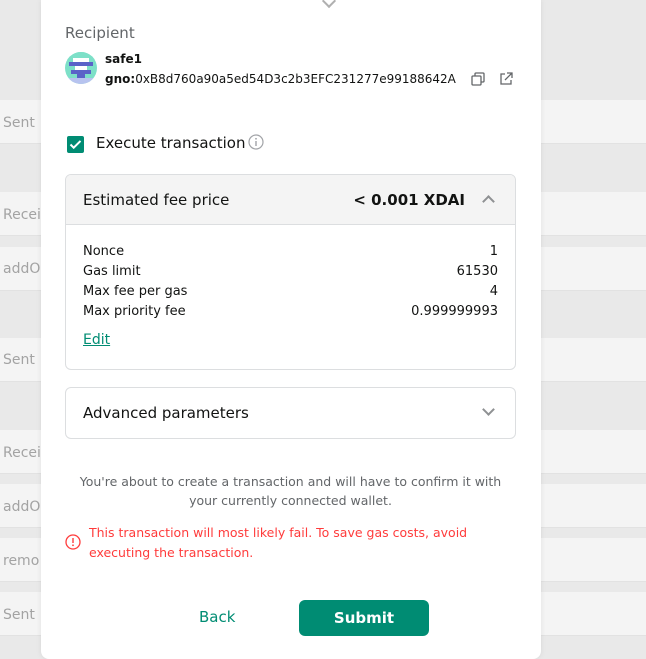 The width and height of the screenshot is (646, 659). What do you see at coordinates (290, 314) in the screenshot?
I see `fee-row-max-priority-fee: Max priority fee 0.999999993` at bounding box center [290, 314].